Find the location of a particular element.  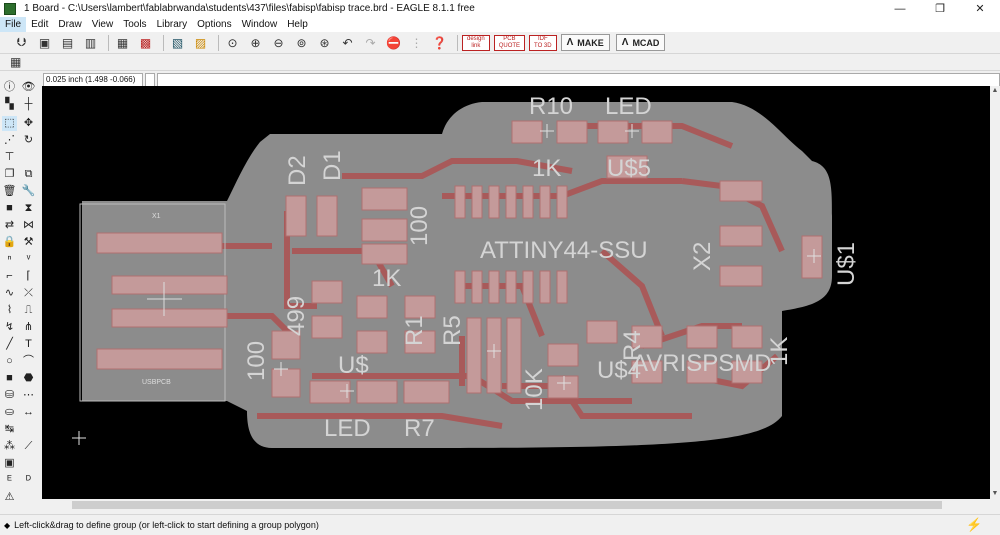

hole-icon: ⛀ is located at coordinates (9, 412).